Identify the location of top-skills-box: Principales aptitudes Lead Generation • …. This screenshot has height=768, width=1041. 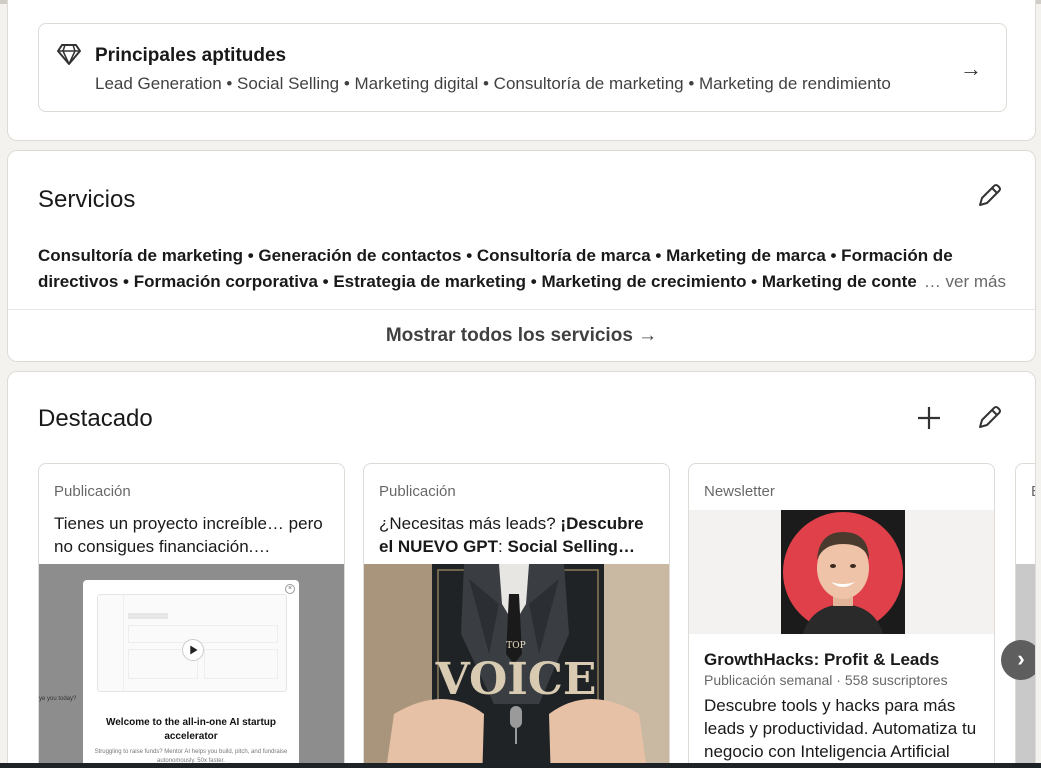
(522, 67).